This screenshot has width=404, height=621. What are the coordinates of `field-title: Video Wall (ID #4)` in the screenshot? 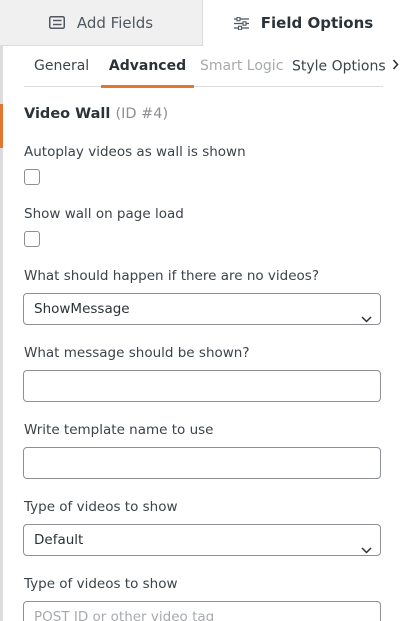 It's located at (96, 114).